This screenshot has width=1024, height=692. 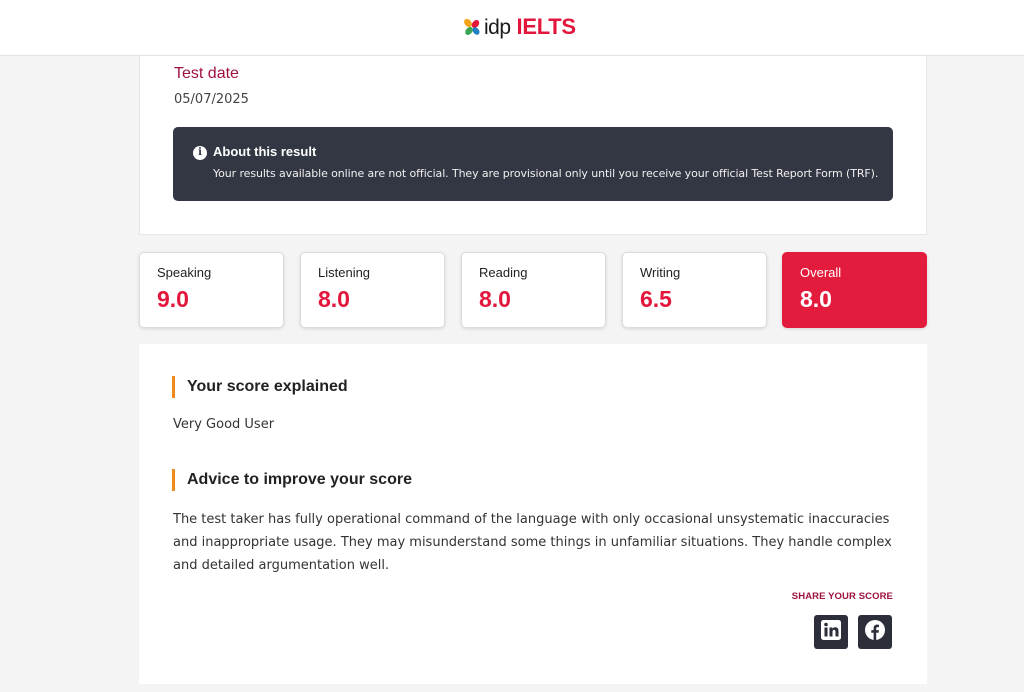 I want to click on score-label: Overall, so click(x=821, y=272).